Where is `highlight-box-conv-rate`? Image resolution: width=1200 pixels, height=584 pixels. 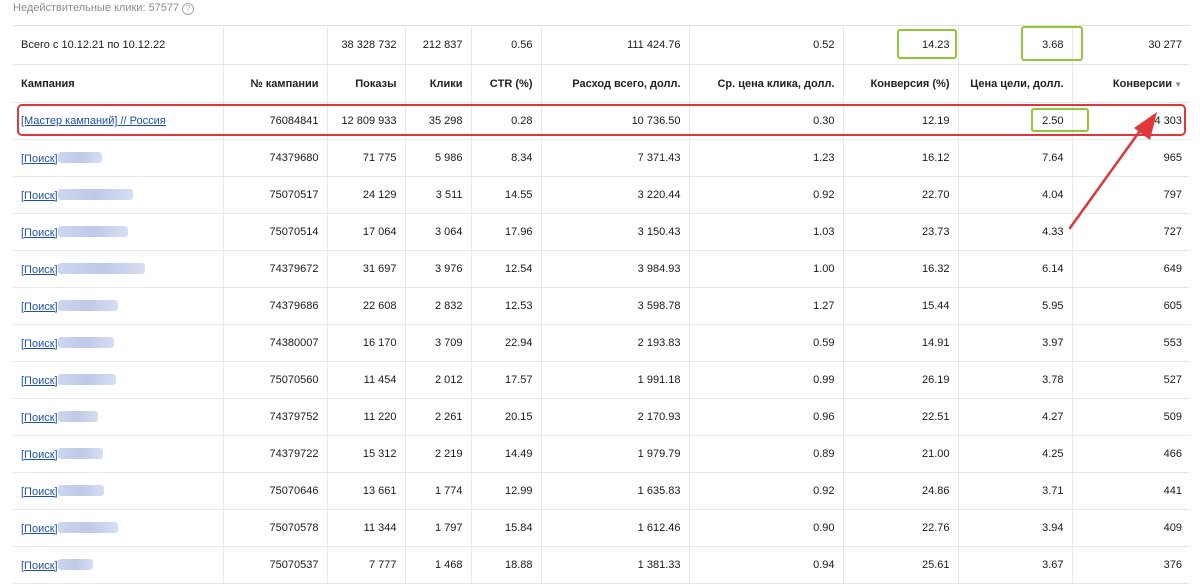
highlight-box-conv-rate is located at coordinates (927, 44).